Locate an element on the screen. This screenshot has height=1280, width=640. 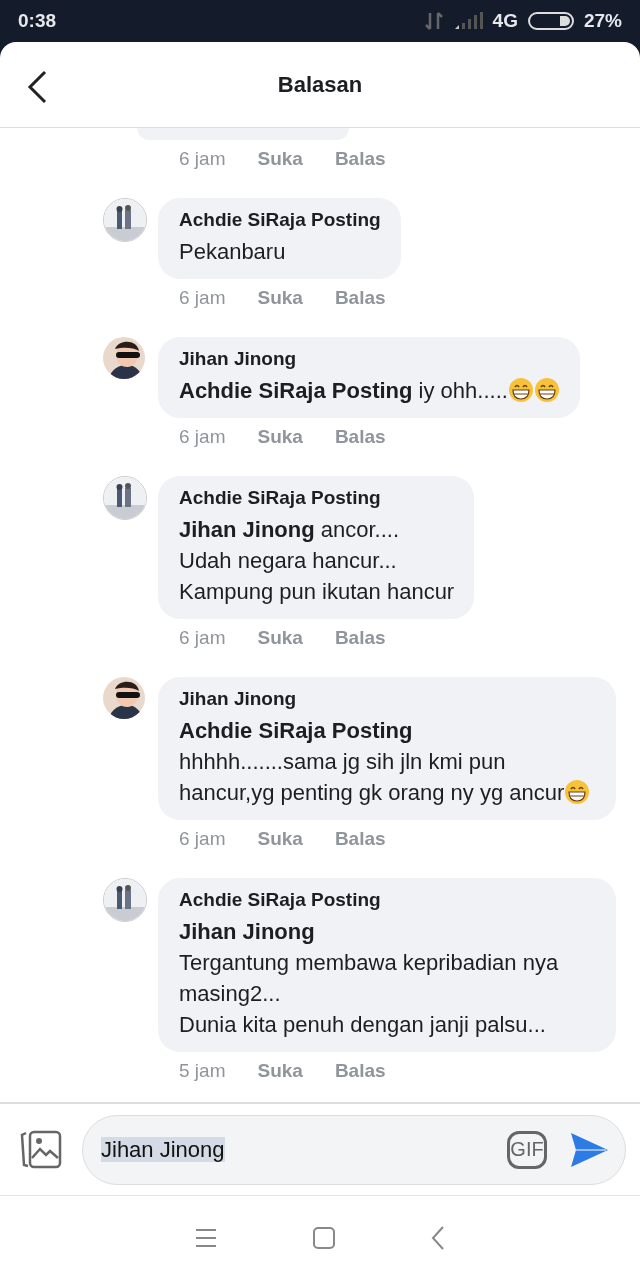
data-arrows-icon is located at coordinates (433, 21).